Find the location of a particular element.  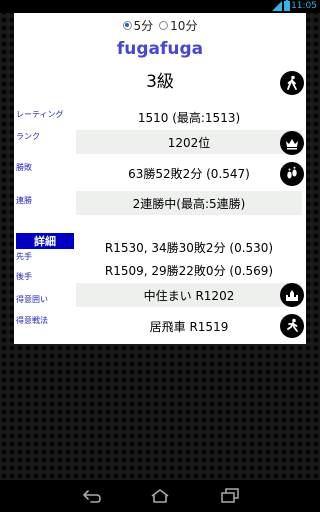

player-rank: 3級 is located at coordinates (160, 82).